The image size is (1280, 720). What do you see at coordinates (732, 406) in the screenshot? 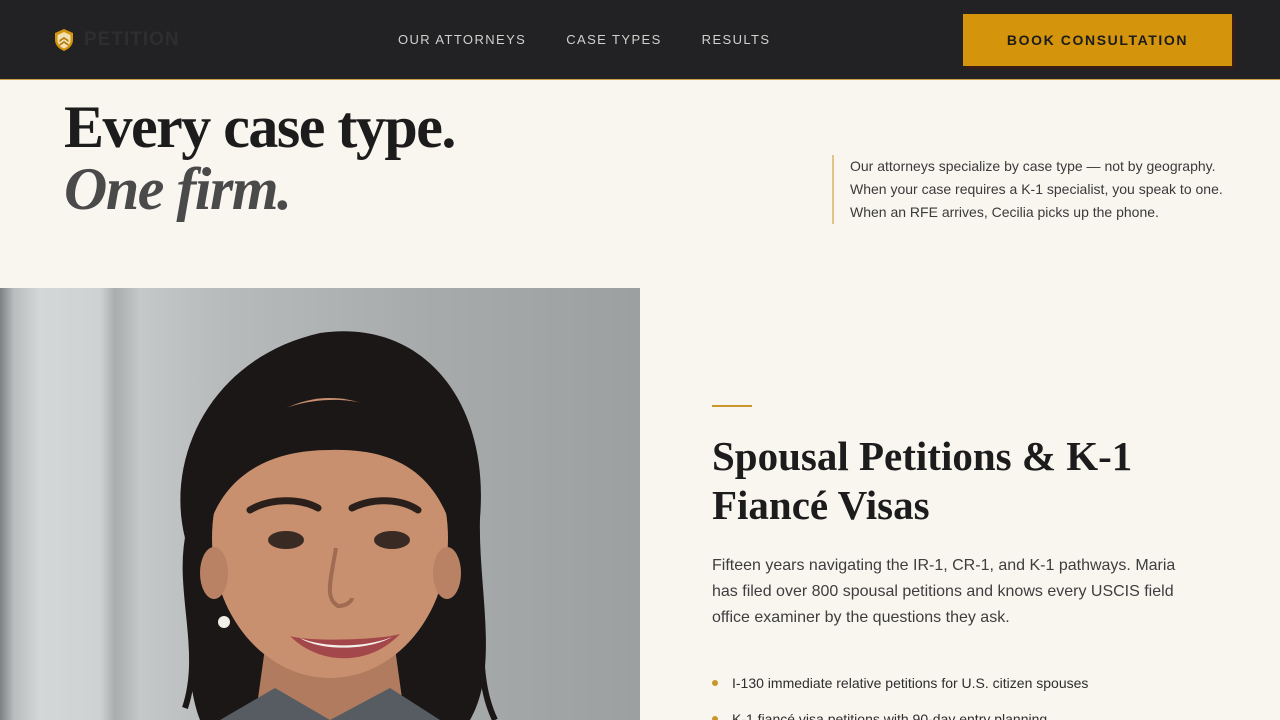
I see `section-accent-line` at bounding box center [732, 406].